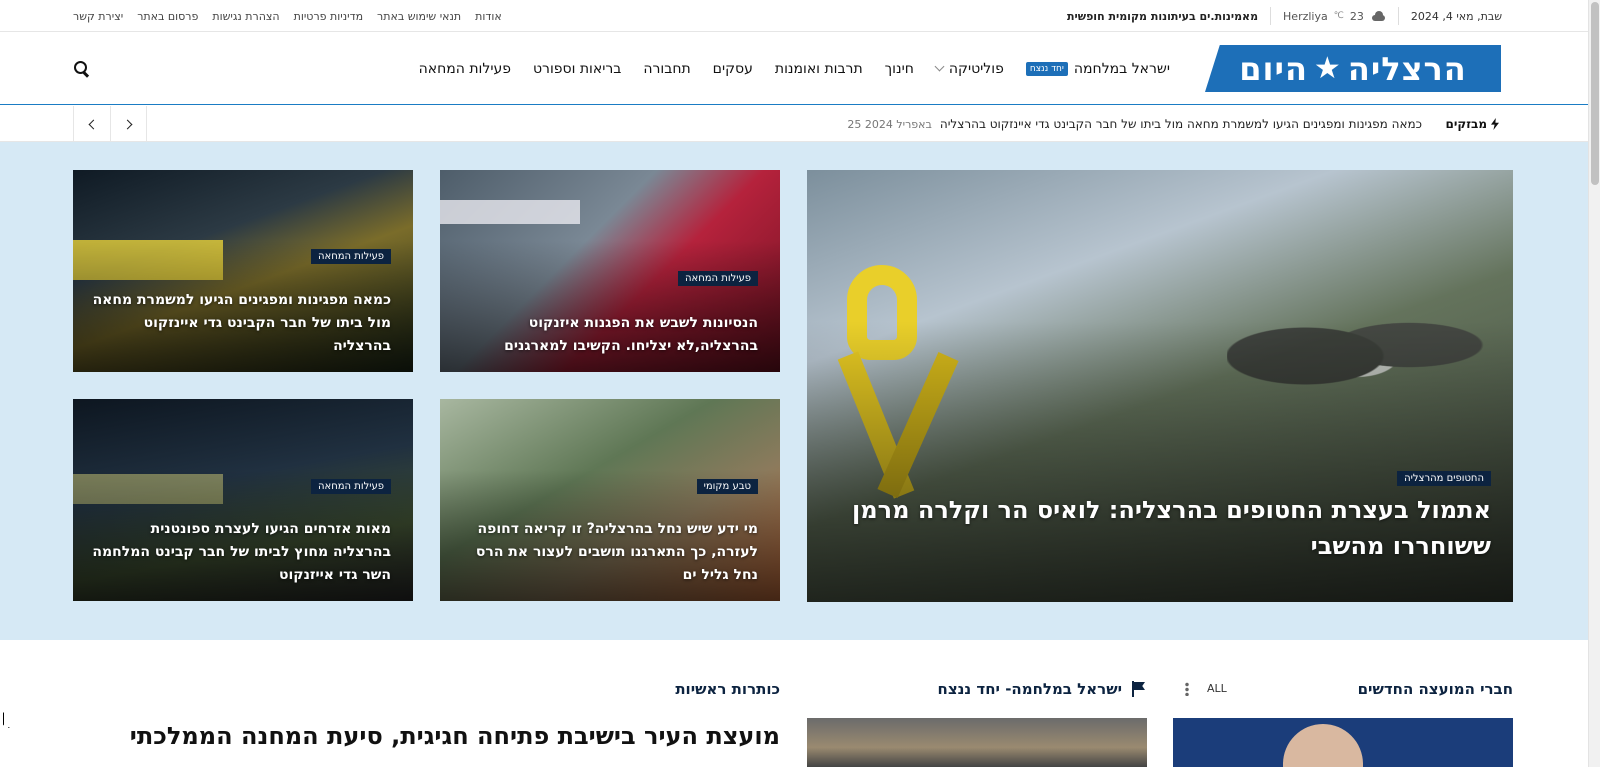 This screenshot has height=767, width=1600. Describe the element at coordinates (1217, 688) in the screenshot. I see `all-link: ALL` at that location.